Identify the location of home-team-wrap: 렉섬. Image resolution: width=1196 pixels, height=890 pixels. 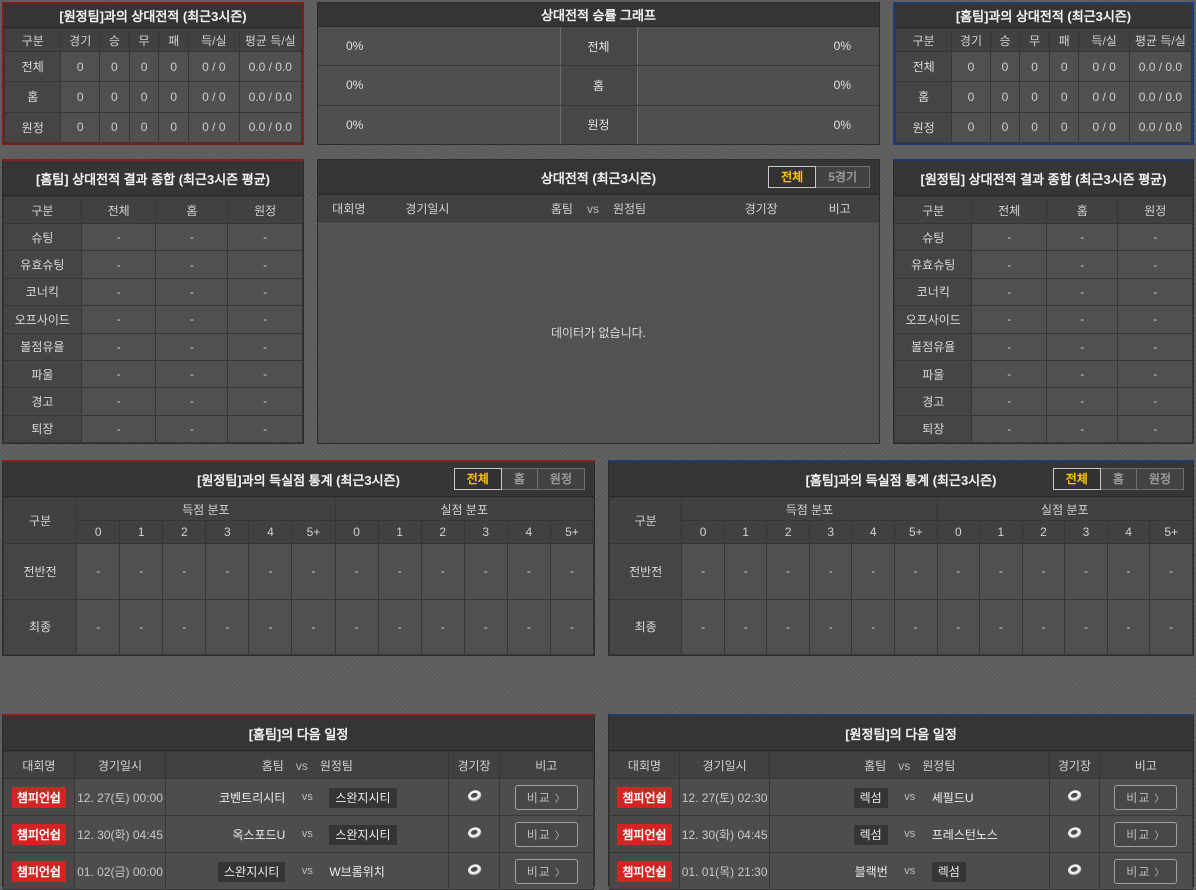
(829, 834).